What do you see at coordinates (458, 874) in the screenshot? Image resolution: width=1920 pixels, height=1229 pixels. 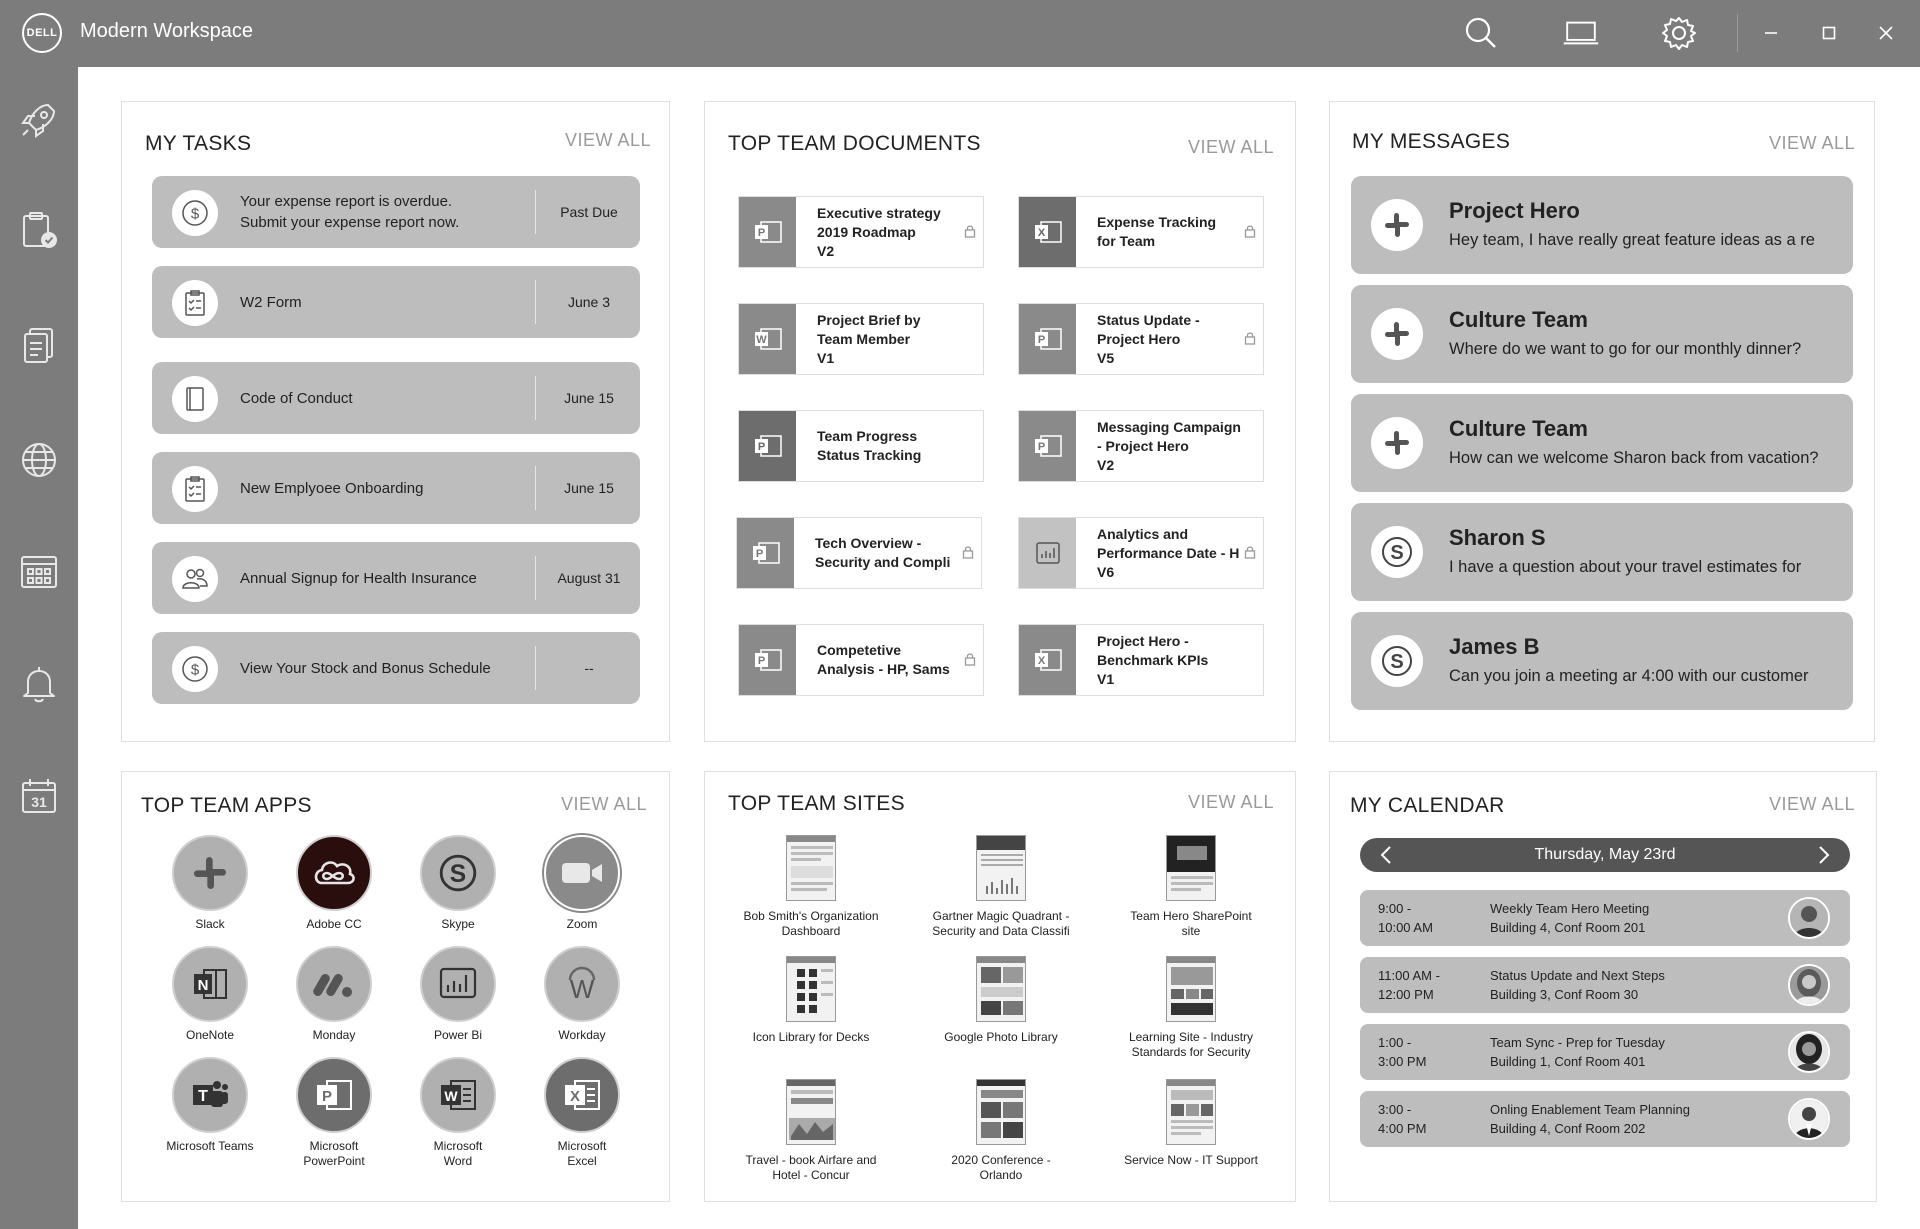 I see `svg-text: S` at bounding box center [458, 874].